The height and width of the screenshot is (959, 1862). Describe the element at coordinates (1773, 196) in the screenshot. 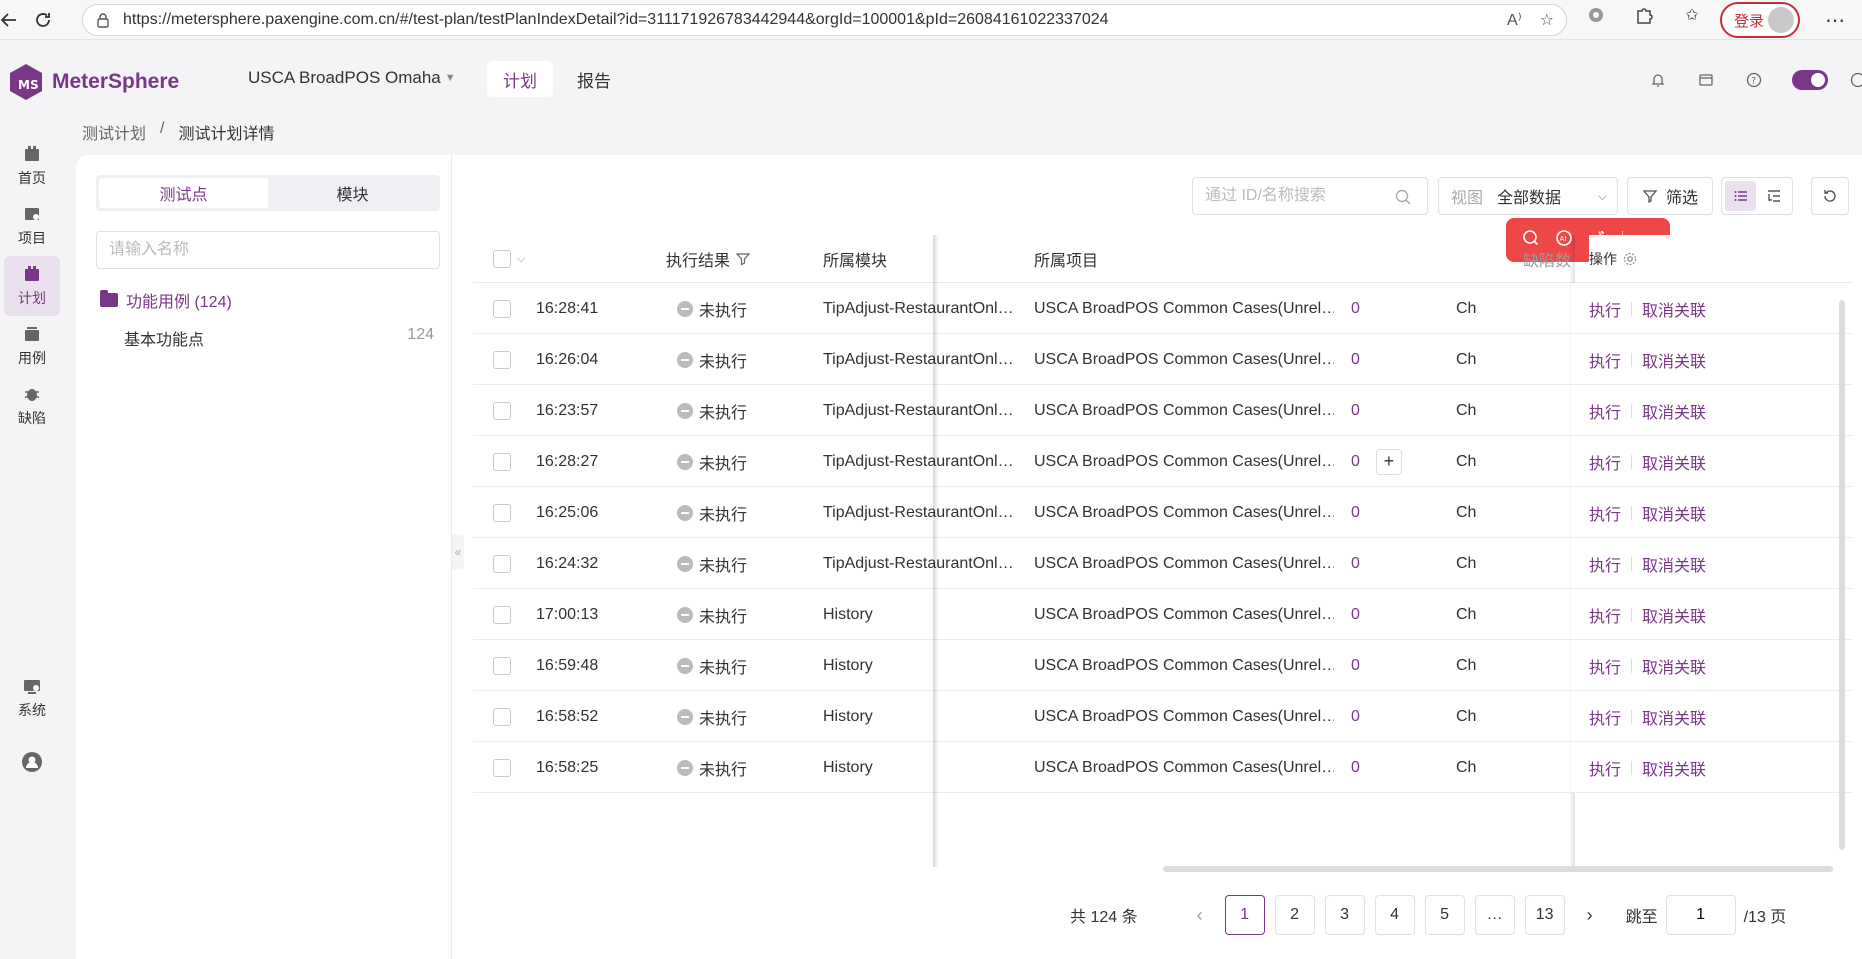

I see `tree-view-icon` at that location.